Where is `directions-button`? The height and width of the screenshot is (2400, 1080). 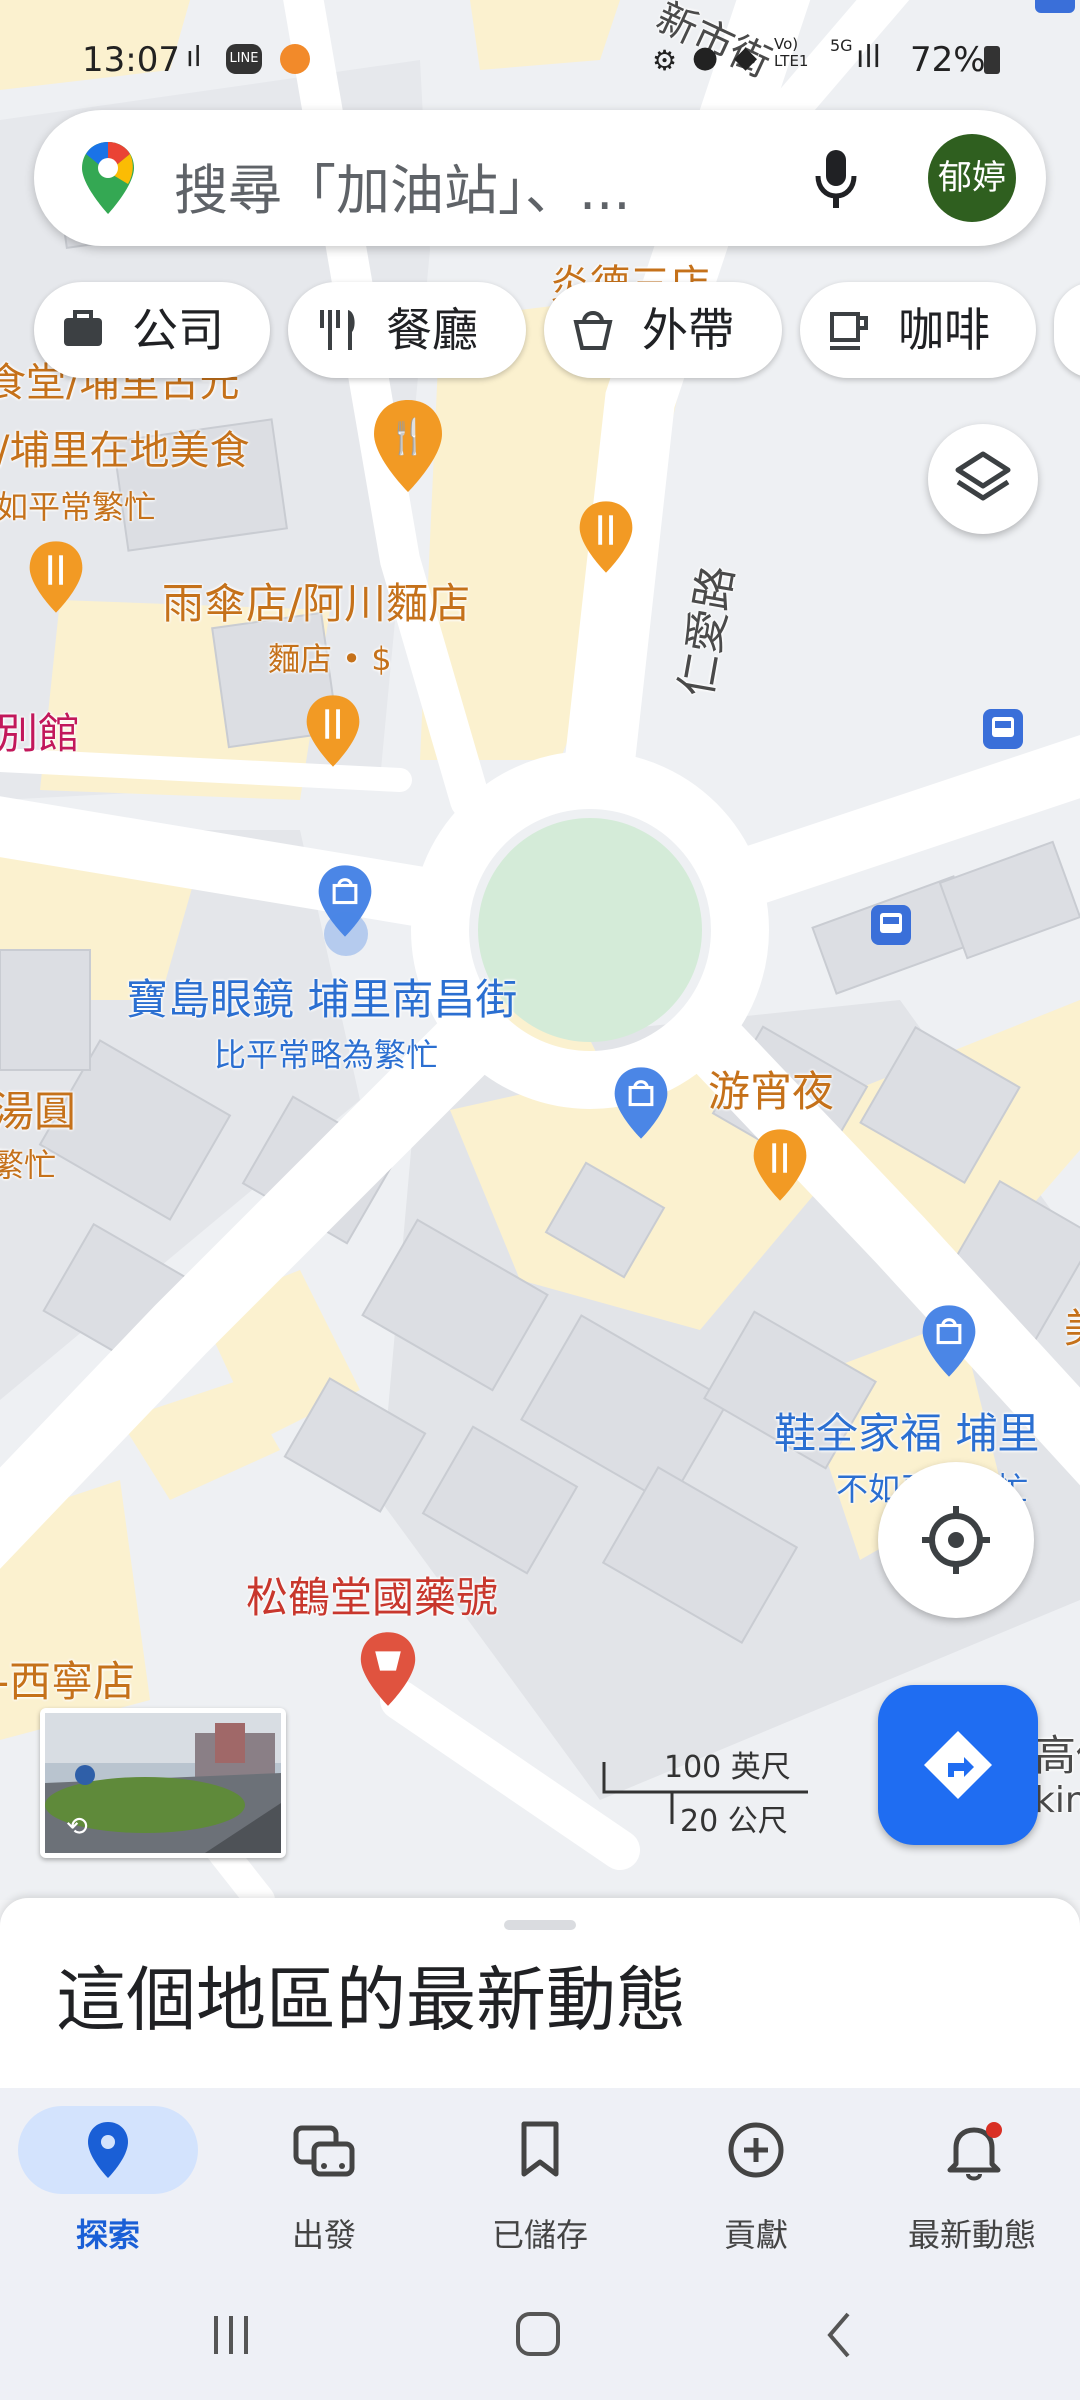 directions-button is located at coordinates (958, 1765).